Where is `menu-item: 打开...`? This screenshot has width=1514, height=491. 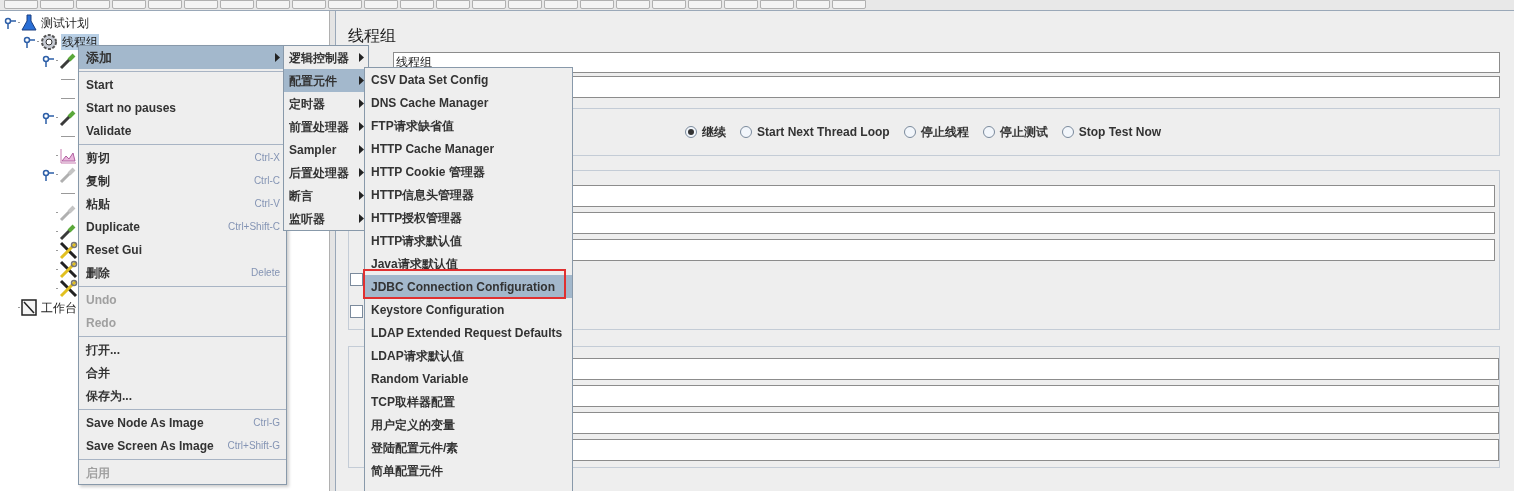
menu-item: 打开... is located at coordinates (182, 349).